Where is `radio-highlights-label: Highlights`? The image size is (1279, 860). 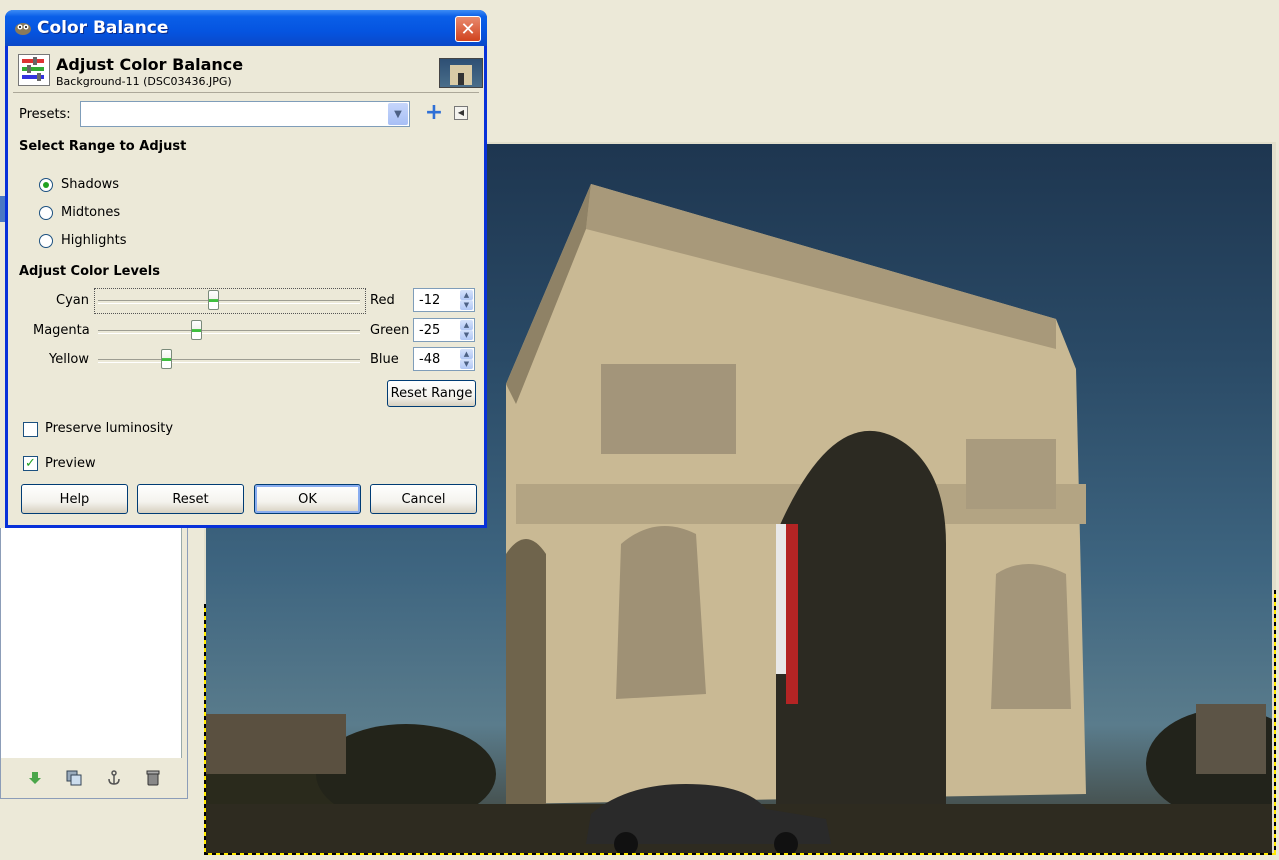 radio-highlights-label: Highlights is located at coordinates (93, 240).